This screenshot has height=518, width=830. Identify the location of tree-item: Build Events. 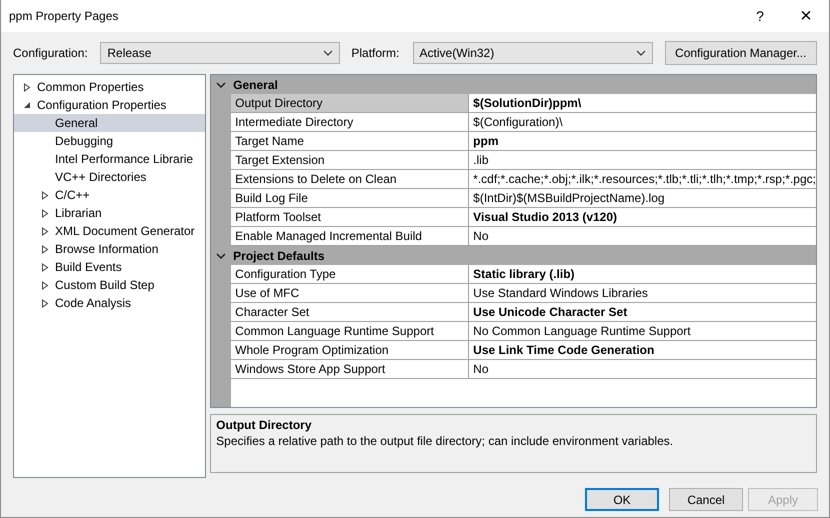
(88, 267).